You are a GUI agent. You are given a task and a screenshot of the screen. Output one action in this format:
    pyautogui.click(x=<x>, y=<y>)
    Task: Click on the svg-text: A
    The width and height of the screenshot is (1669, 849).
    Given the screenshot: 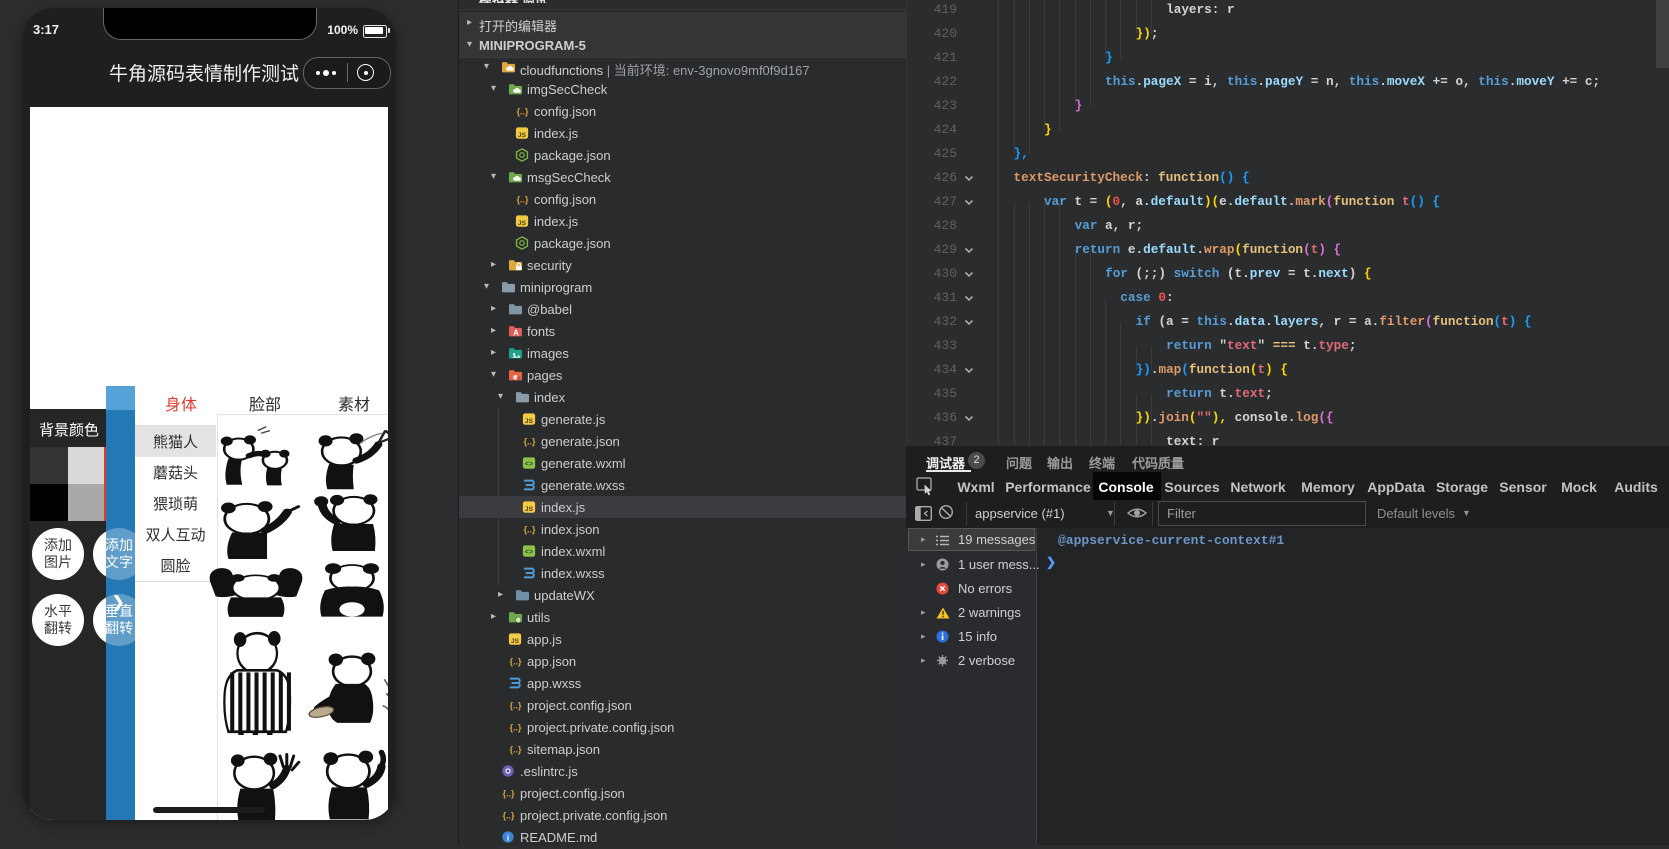 What is the action you would take?
    pyautogui.click(x=516, y=333)
    